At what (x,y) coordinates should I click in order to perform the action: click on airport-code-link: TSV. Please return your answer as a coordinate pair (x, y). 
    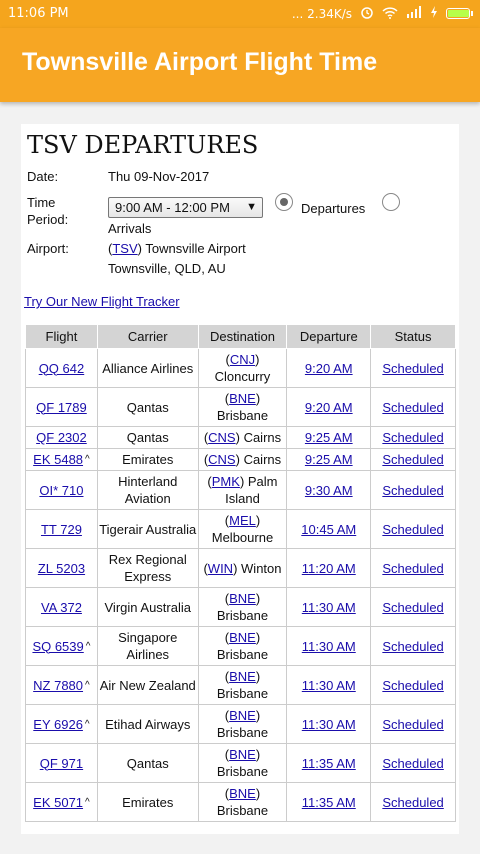
    Looking at the image, I should click on (124, 248).